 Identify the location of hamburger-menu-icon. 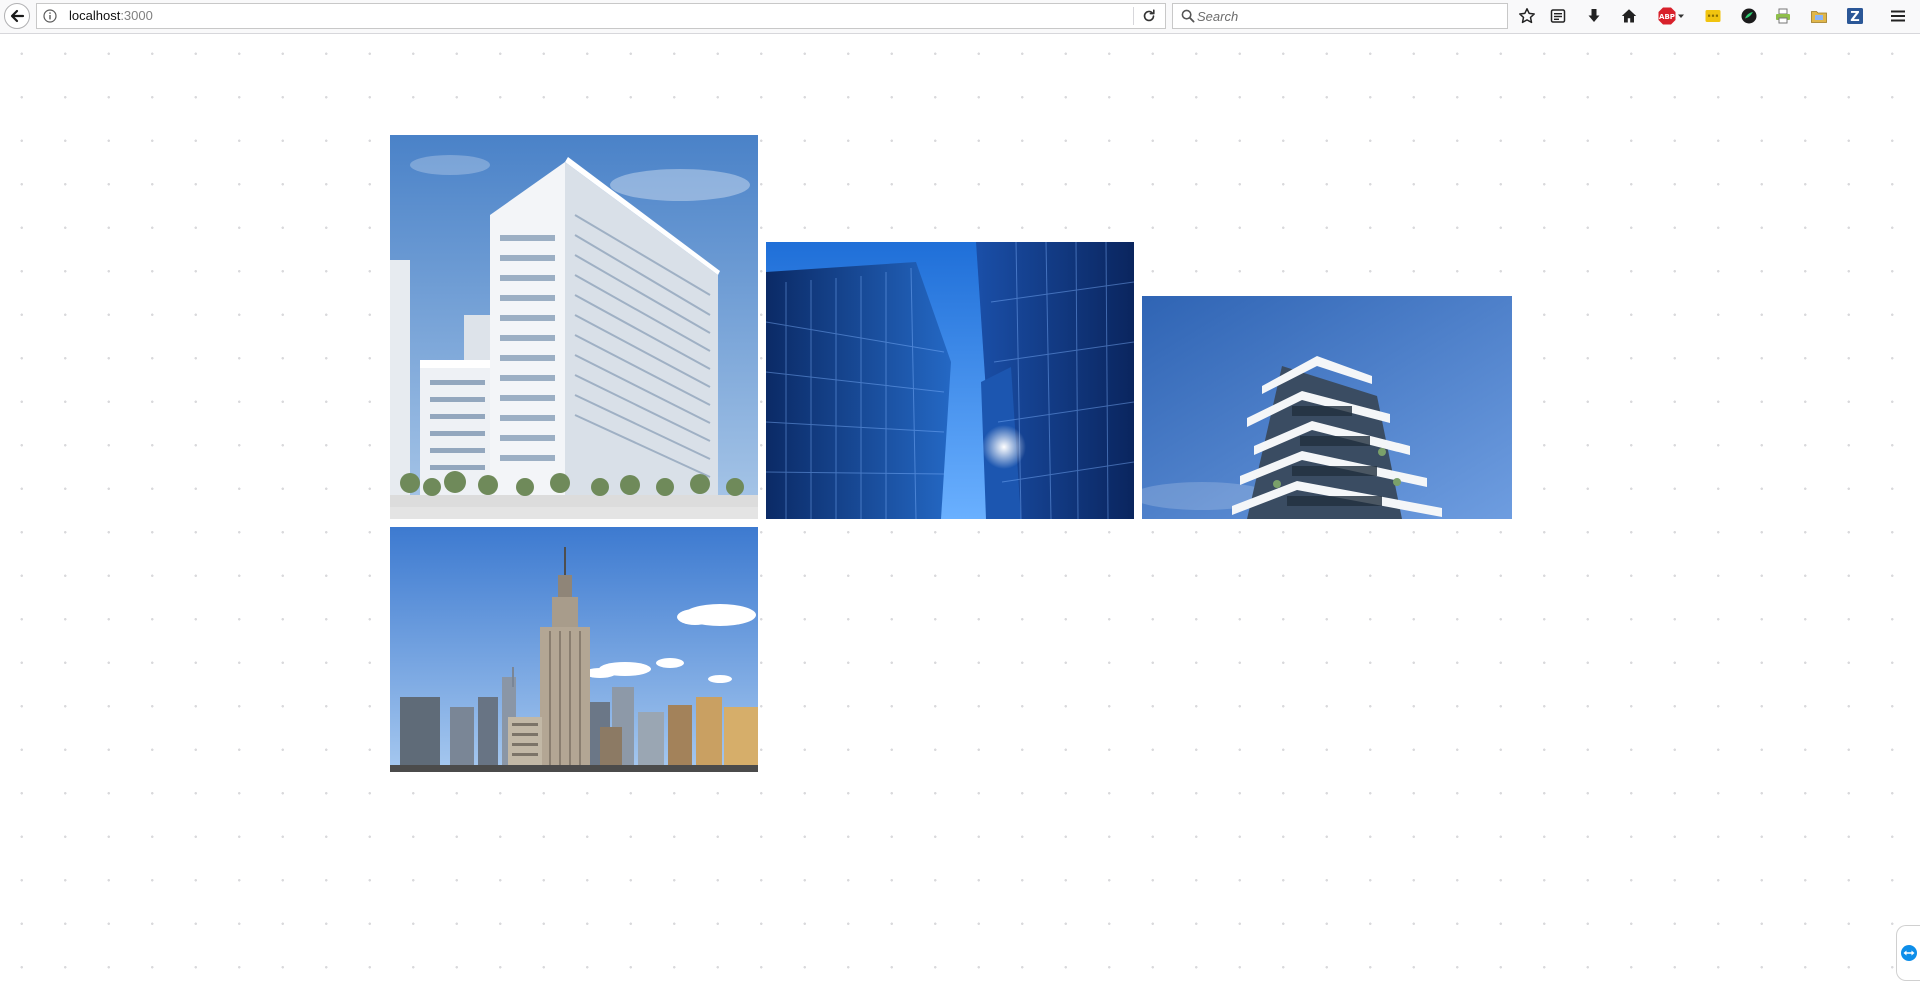
(1898, 16).